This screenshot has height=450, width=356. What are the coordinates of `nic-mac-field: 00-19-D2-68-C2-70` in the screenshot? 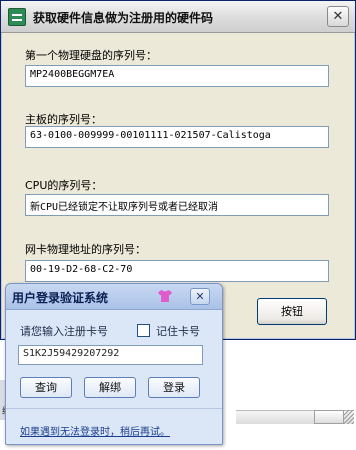 It's located at (177, 271).